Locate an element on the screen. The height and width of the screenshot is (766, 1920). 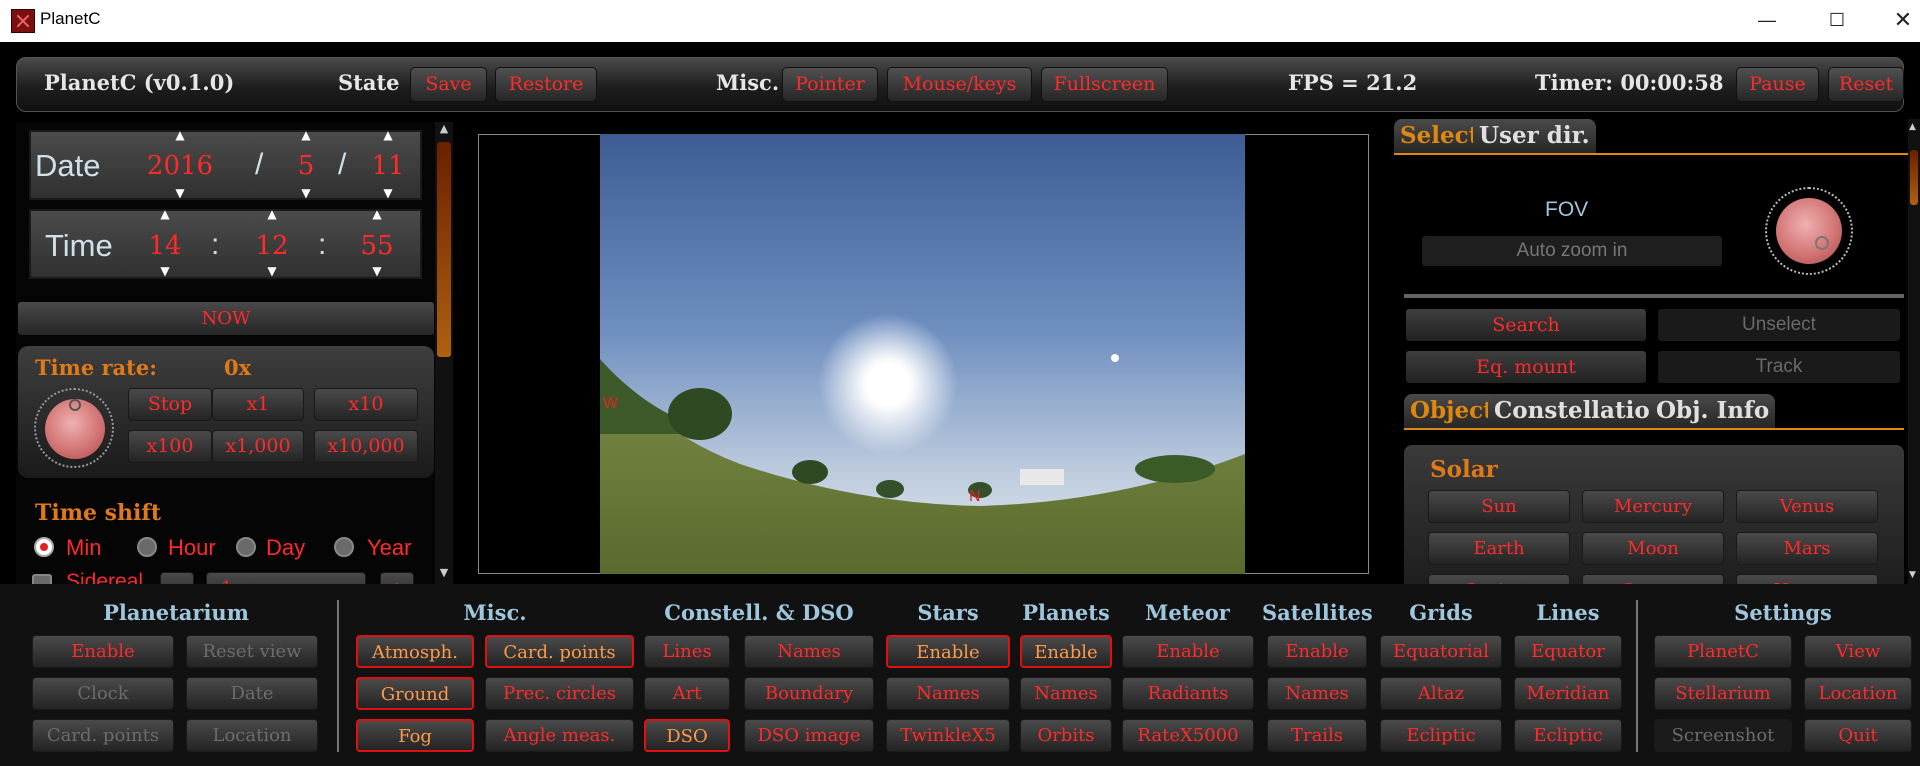
solar-mercury-button: Mercury is located at coordinates (1653, 506).